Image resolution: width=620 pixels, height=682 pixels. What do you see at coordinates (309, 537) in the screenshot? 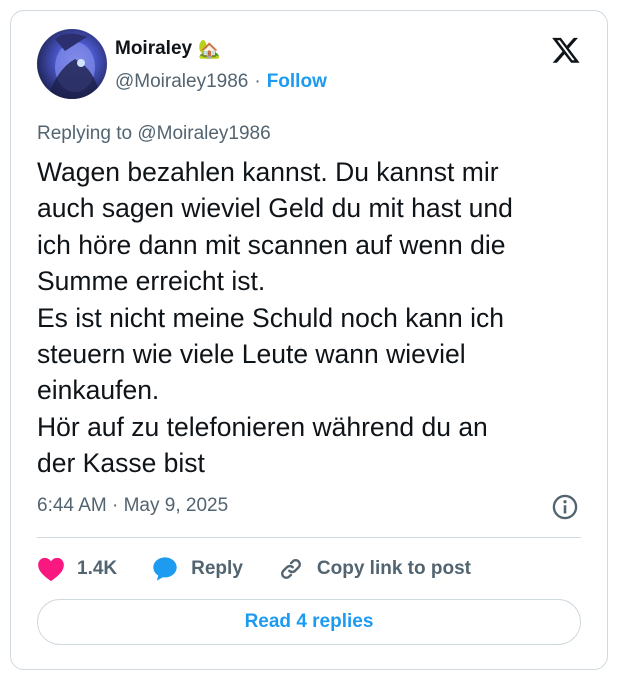
I see `divider` at bounding box center [309, 537].